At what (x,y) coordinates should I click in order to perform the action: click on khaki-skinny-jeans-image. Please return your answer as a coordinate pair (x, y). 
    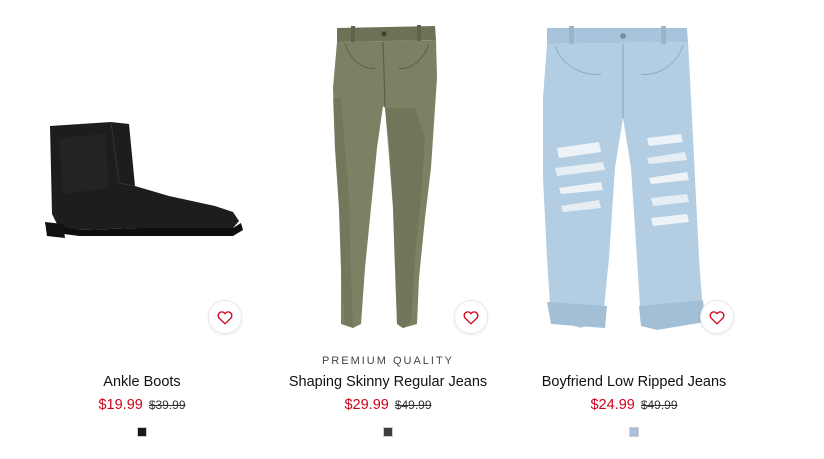
    Looking at the image, I should click on (385, 176).